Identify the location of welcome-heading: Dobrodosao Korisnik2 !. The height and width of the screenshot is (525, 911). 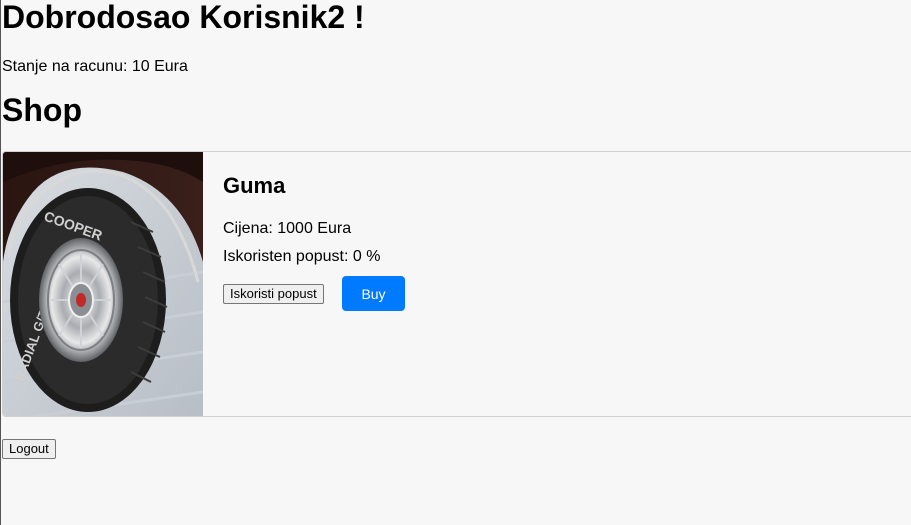
(183, 17).